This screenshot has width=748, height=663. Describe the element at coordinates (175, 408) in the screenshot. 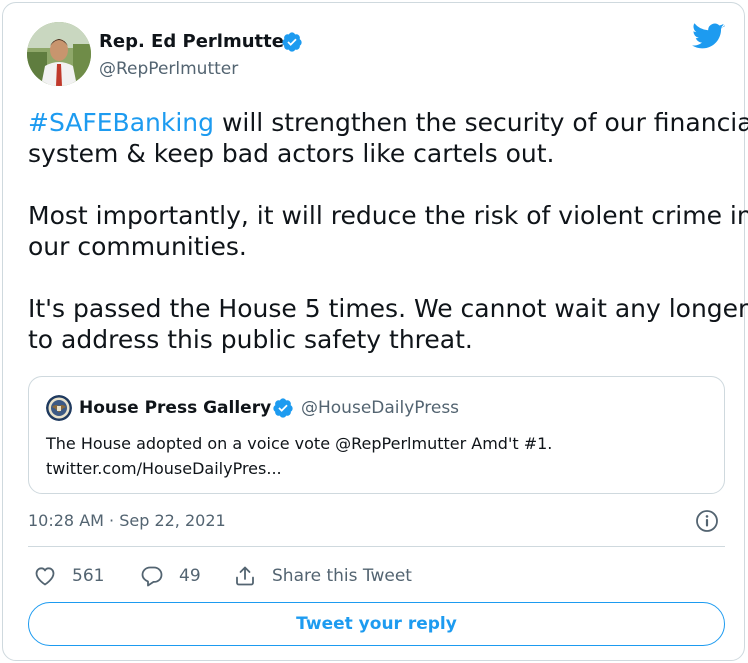

I see `quoted-author-name: House Press Gallery` at that location.